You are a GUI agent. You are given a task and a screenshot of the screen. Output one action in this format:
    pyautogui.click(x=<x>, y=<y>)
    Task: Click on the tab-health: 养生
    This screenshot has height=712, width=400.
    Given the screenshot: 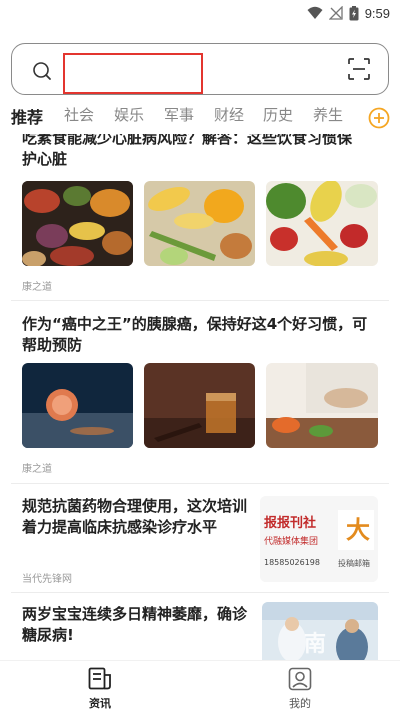 What is the action you would take?
    pyautogui.click(x=328, y=114)
    